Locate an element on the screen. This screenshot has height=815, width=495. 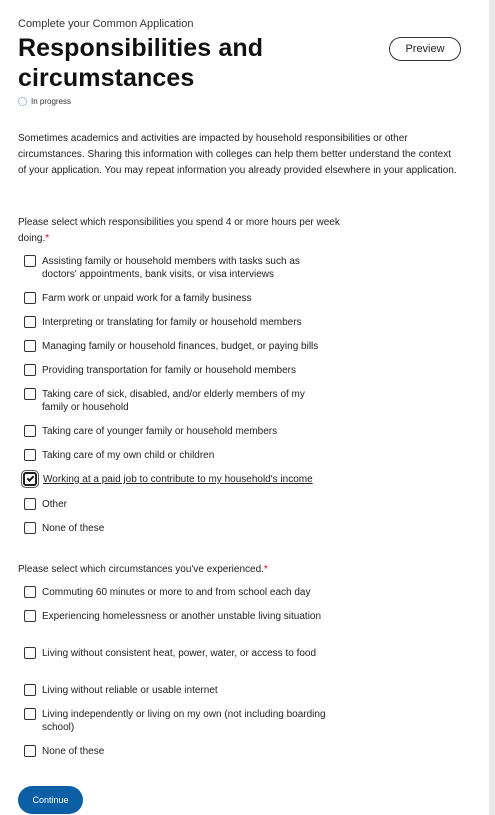
continue-button: Continue is located at coordinates (50, 800).